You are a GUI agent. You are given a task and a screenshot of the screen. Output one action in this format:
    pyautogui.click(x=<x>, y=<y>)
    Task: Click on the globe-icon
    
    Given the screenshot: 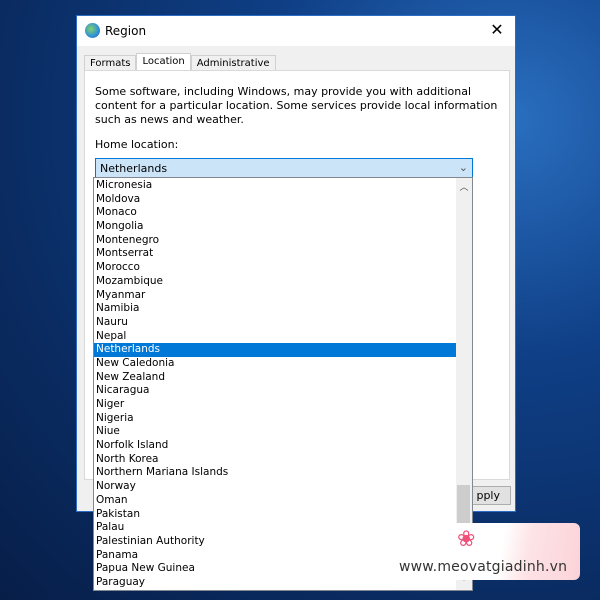 What is the action you would take?
    pyautogui.click(x=92, y=30)
    